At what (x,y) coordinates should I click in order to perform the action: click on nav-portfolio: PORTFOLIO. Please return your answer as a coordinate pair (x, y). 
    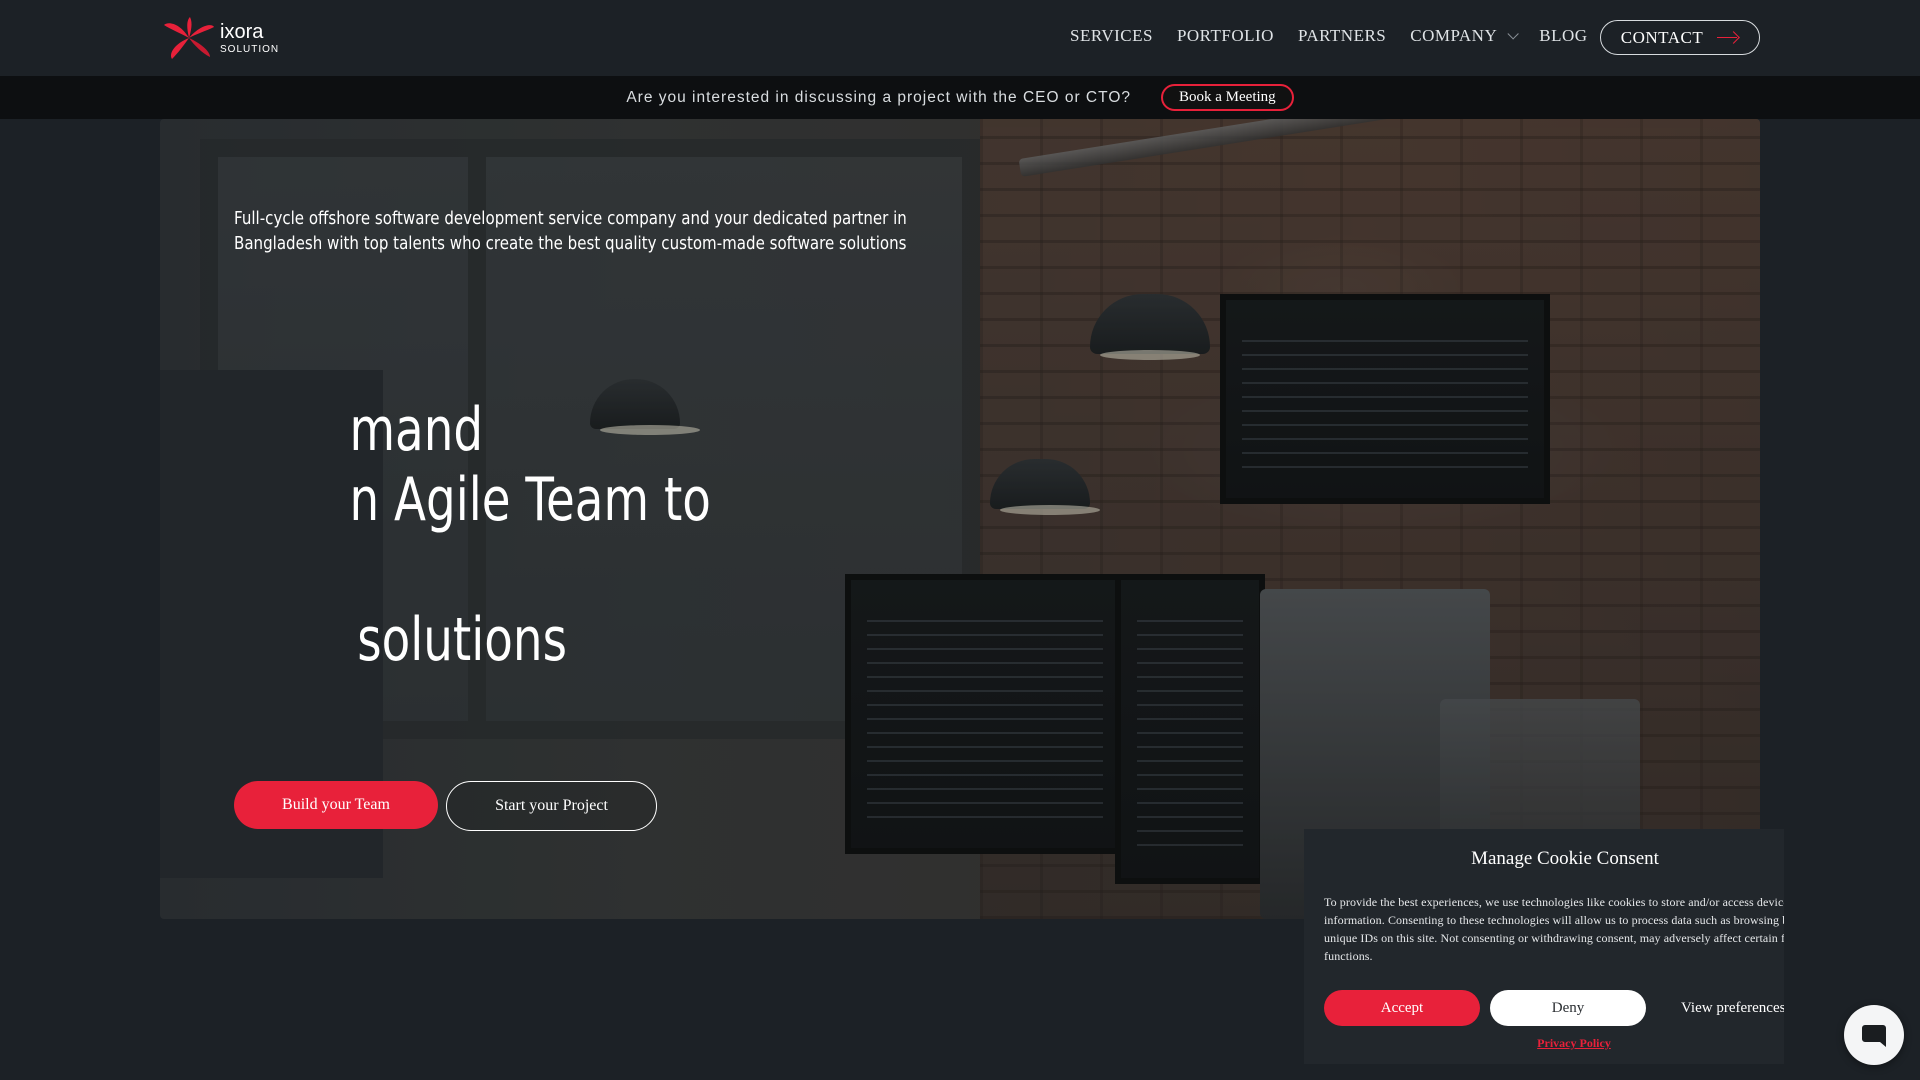
    Looking at the image, I should click on (1225, 36).